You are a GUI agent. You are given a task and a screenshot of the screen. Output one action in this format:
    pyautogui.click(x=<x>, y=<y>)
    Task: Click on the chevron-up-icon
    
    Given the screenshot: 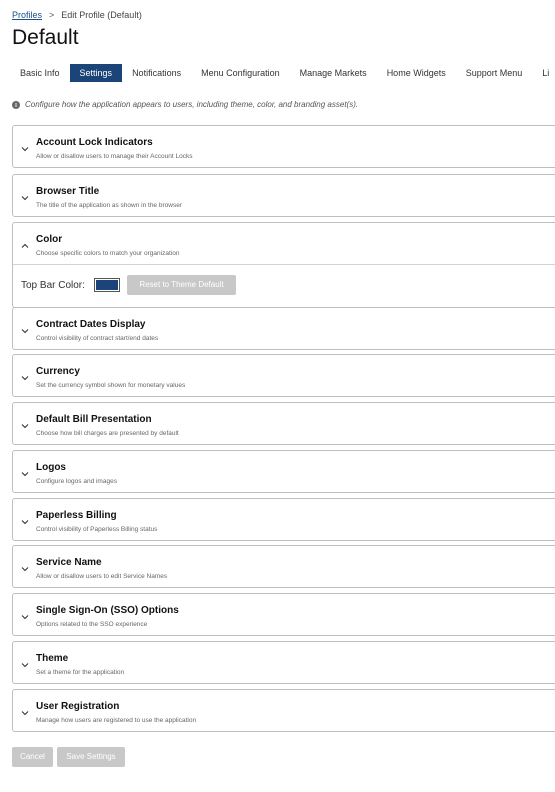 What is the action you would take?
    pyautogui.click(x=25, y=245)
    